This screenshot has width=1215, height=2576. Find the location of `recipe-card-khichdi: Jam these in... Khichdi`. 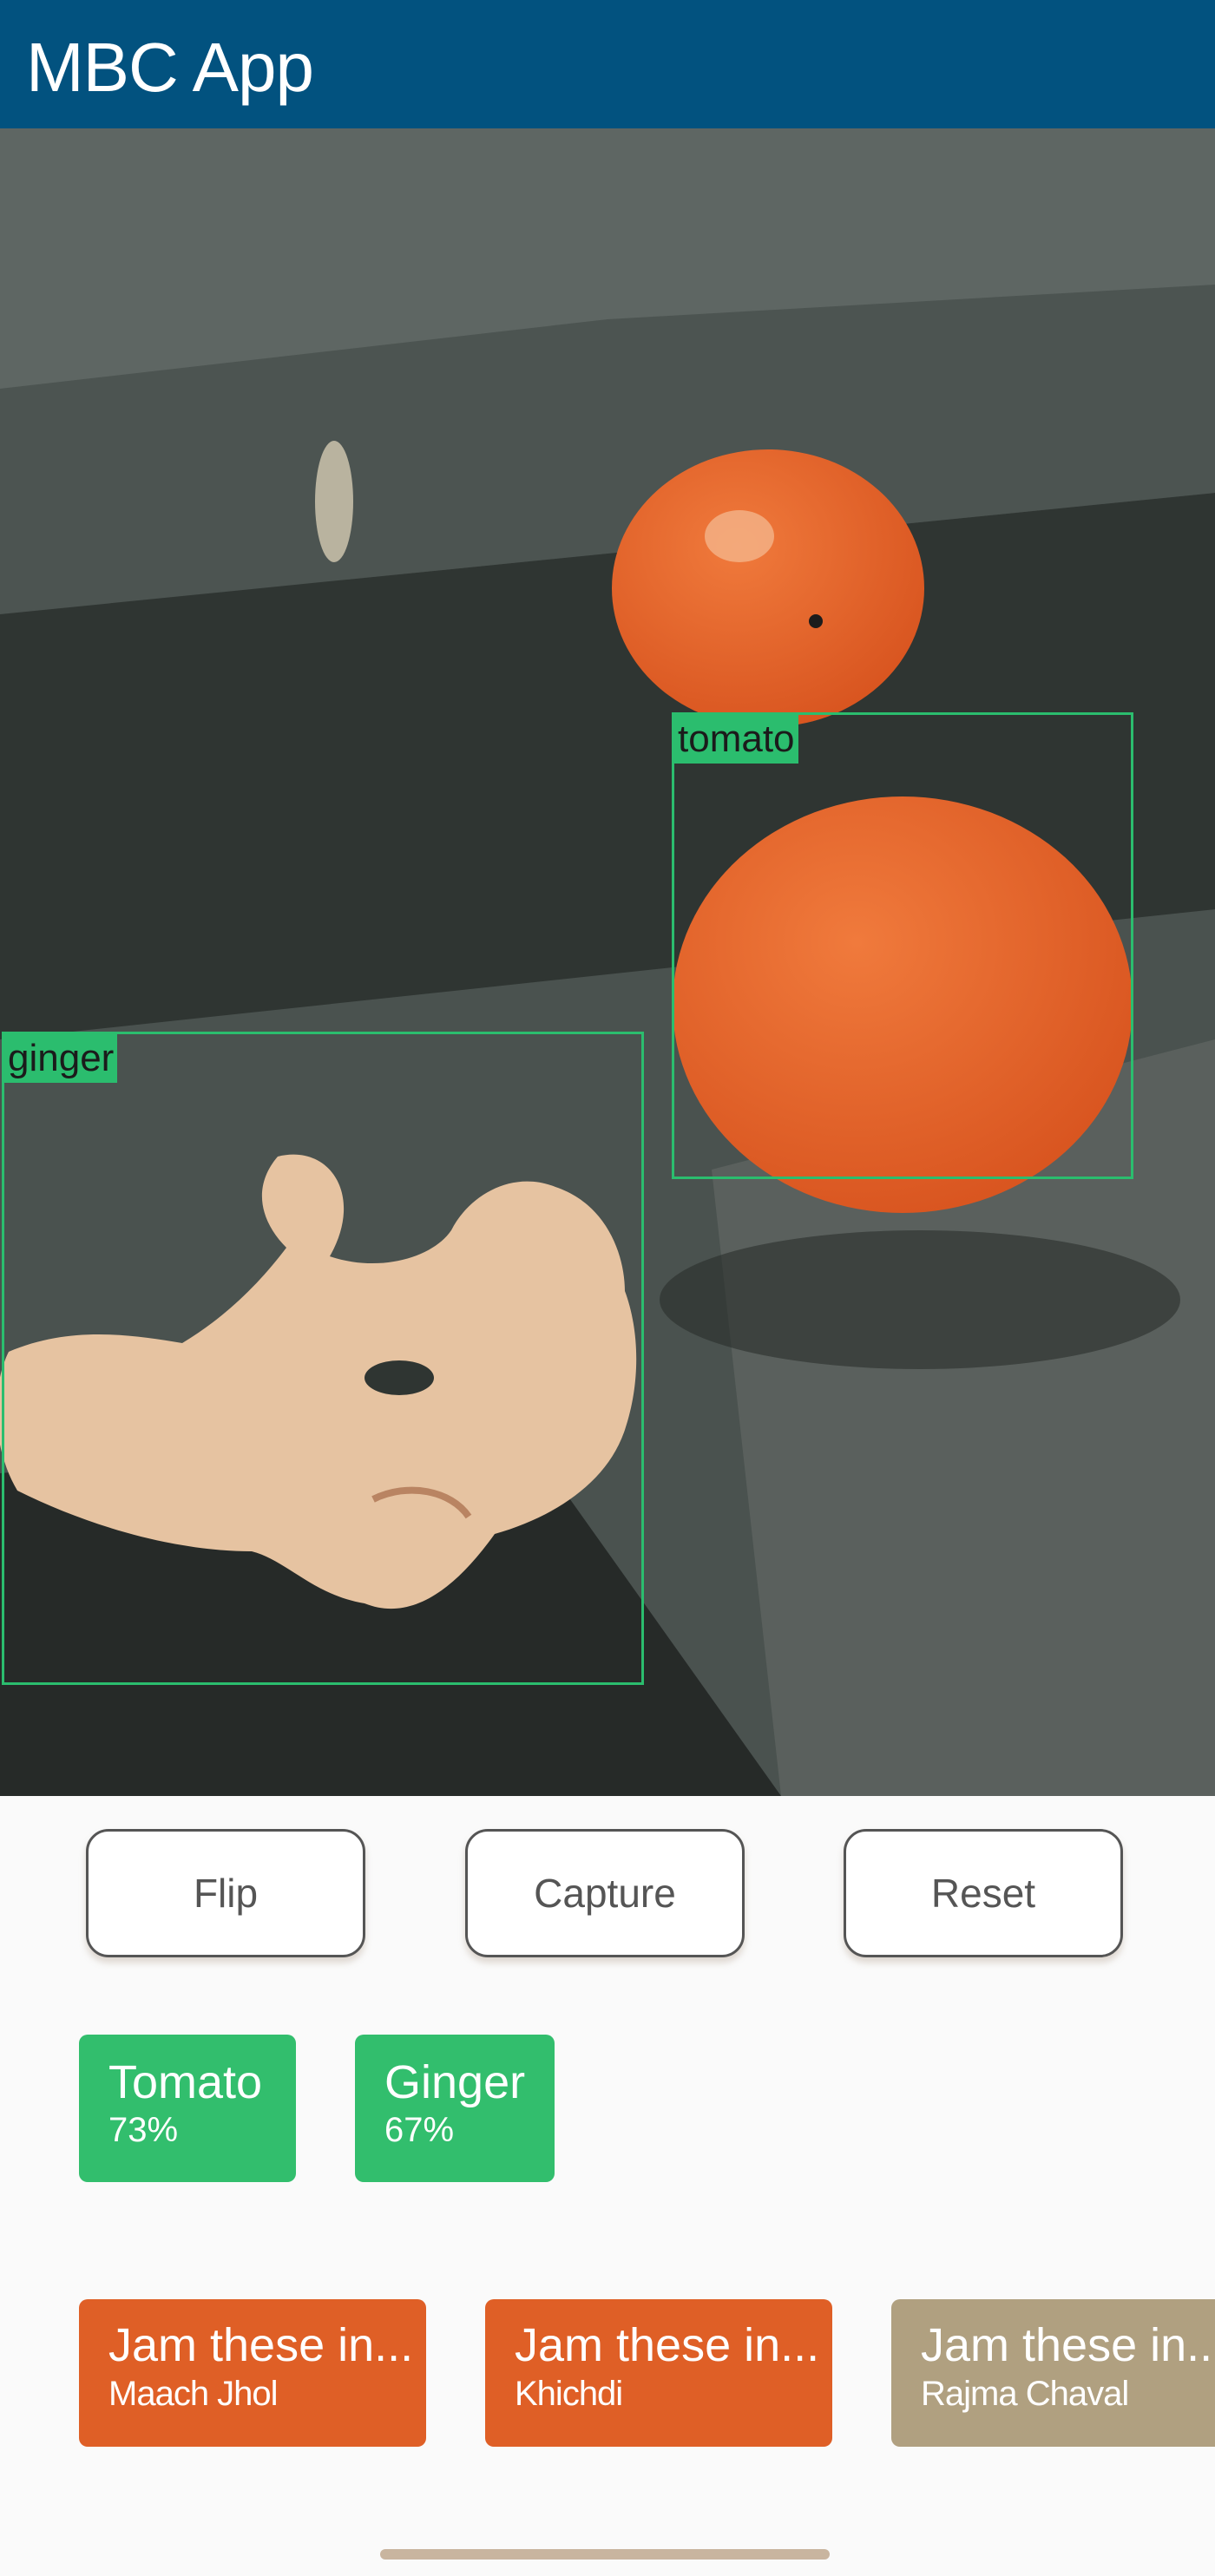

recipe-card-khichdi: Jam these in... Khichdi is located at coordinates (658, 2373).